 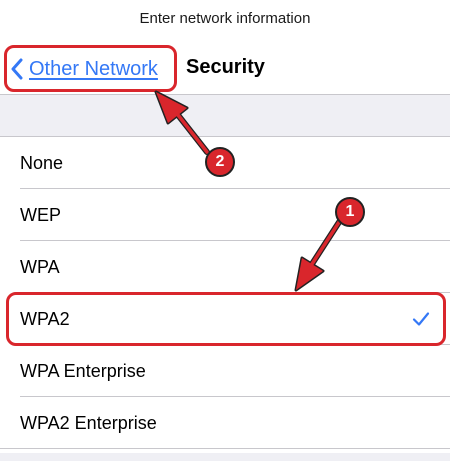 I want to click on page-title: Security, so click(x=225, y=67).